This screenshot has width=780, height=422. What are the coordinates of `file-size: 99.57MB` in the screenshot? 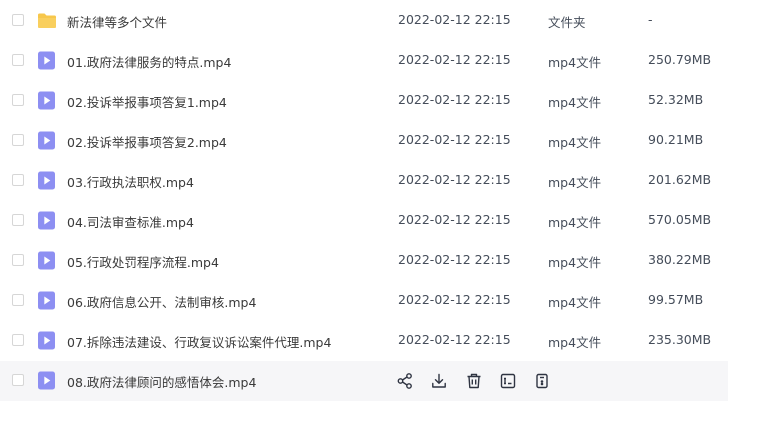 It's located at (676, 299).